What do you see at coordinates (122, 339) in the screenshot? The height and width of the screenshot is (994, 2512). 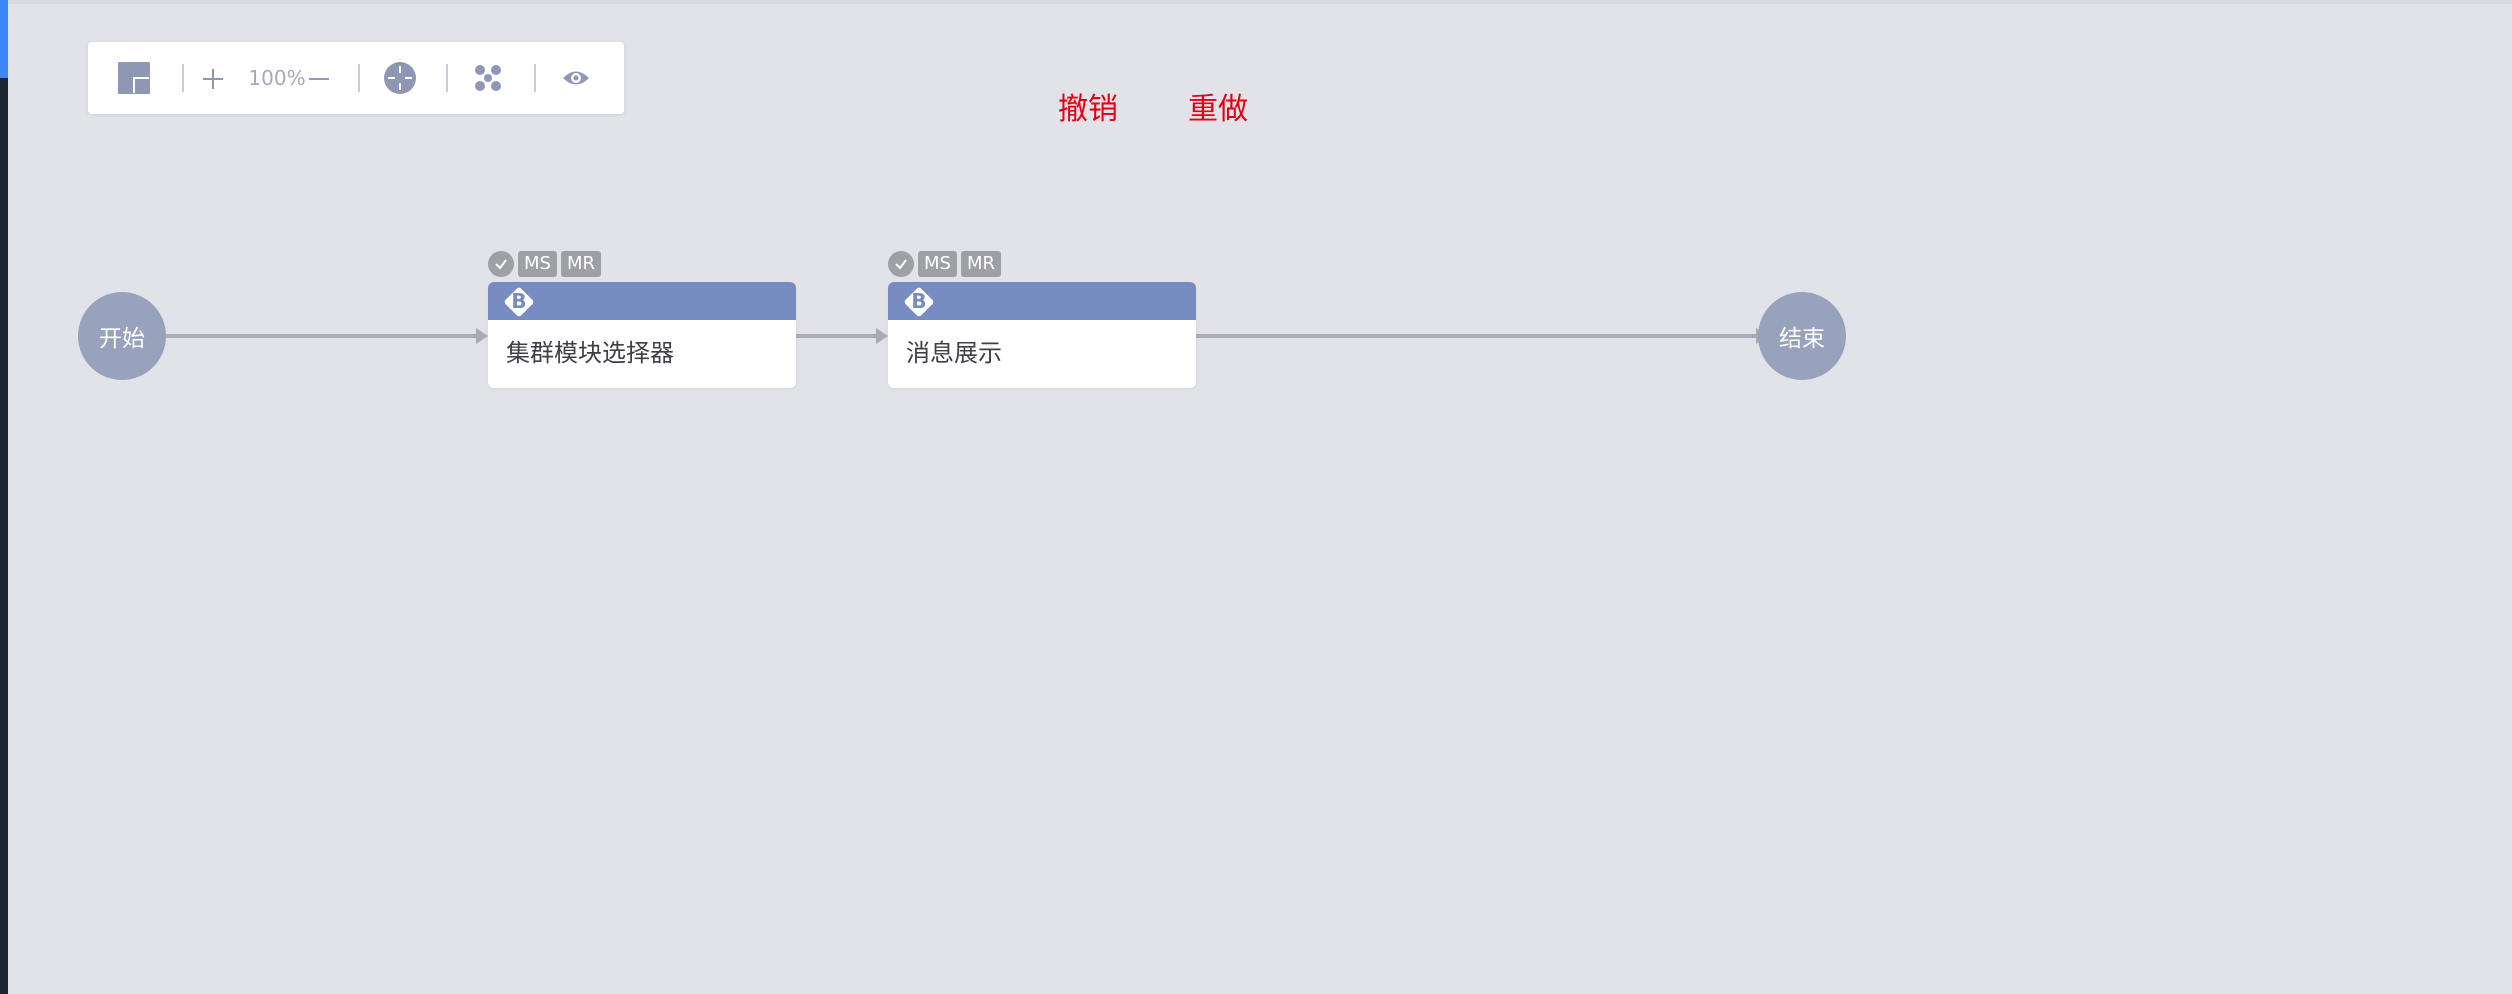 I see `start-node-label: 开始` at bounding box center [122, 339].